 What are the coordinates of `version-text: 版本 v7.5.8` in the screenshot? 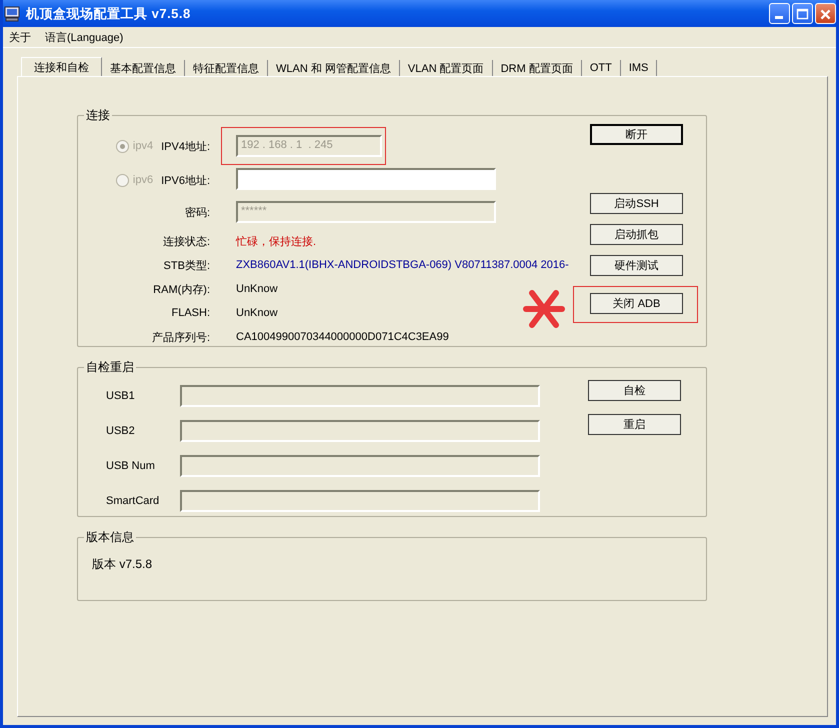 It's located at (122, 564).